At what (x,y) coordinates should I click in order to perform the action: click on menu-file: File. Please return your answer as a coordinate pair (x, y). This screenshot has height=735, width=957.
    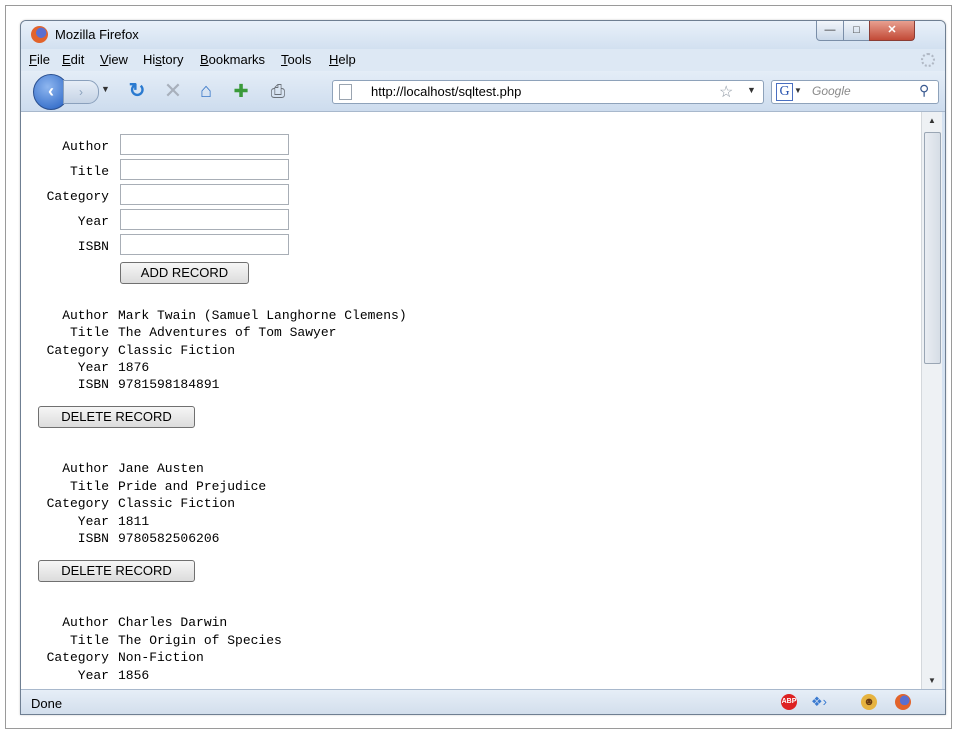
    Looking at the image, I should click on (39, 59).